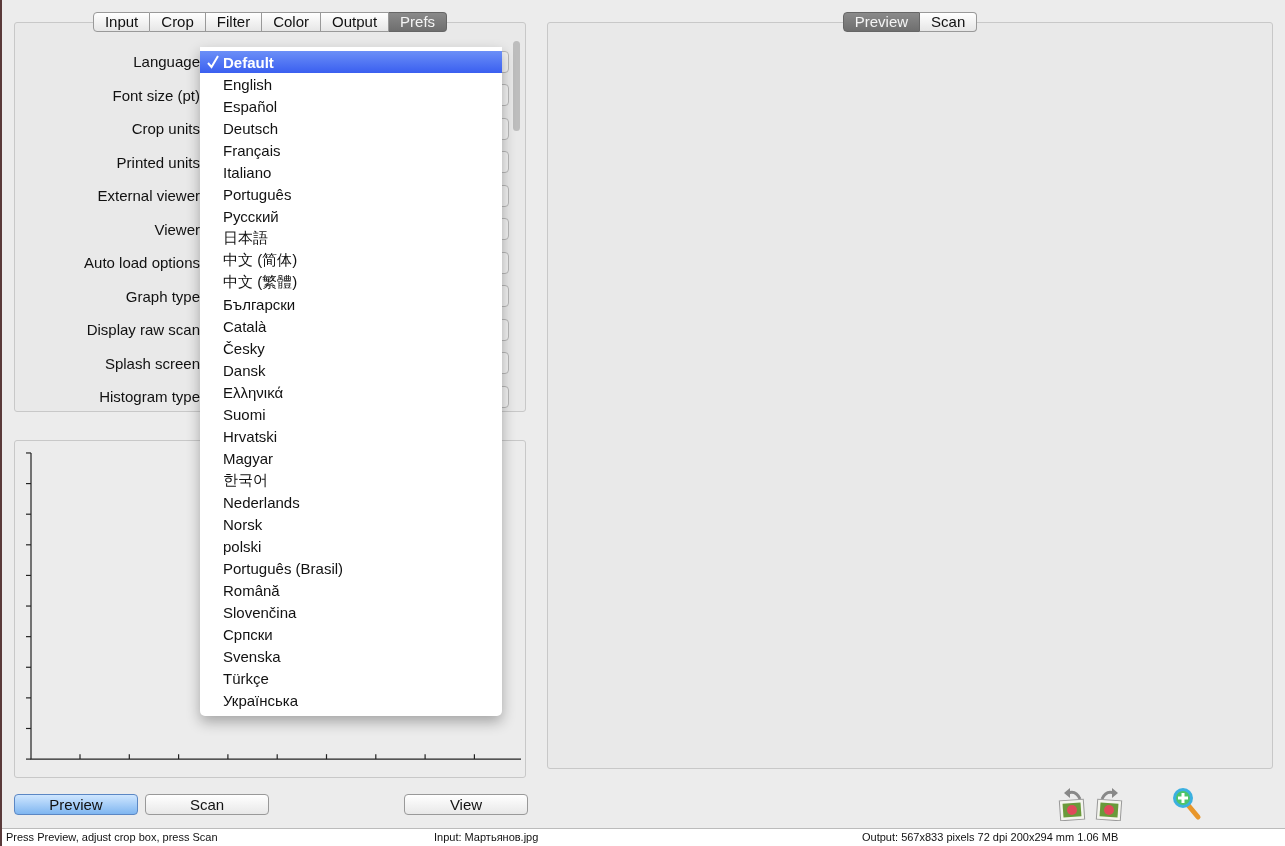 This screenshot has height=846, width=1285. I want to click on menu-item: Română, so click(351, 590).